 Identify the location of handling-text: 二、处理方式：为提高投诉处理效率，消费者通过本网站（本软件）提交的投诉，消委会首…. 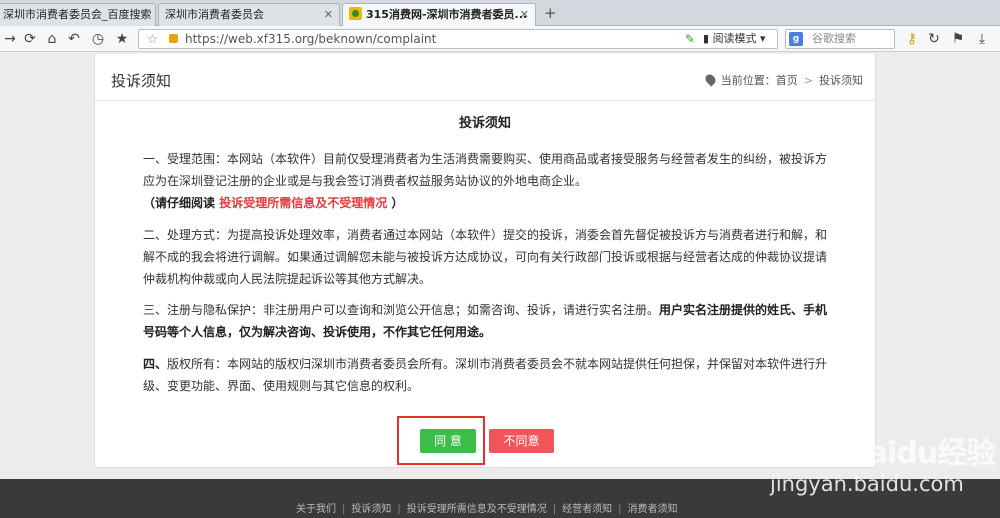
(485, 257).